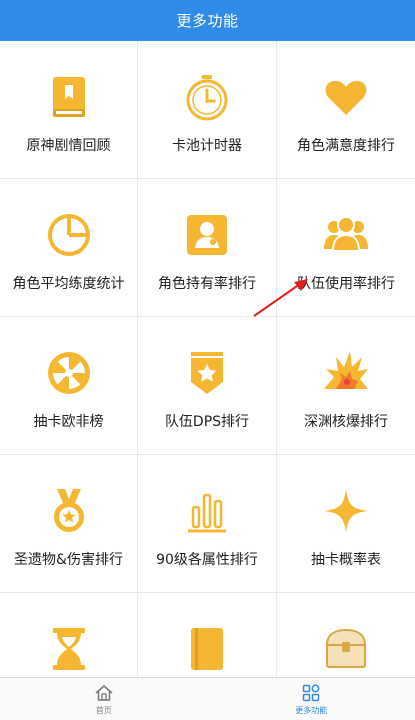  I want to click on grid-apps-icon, so click(311, 692).